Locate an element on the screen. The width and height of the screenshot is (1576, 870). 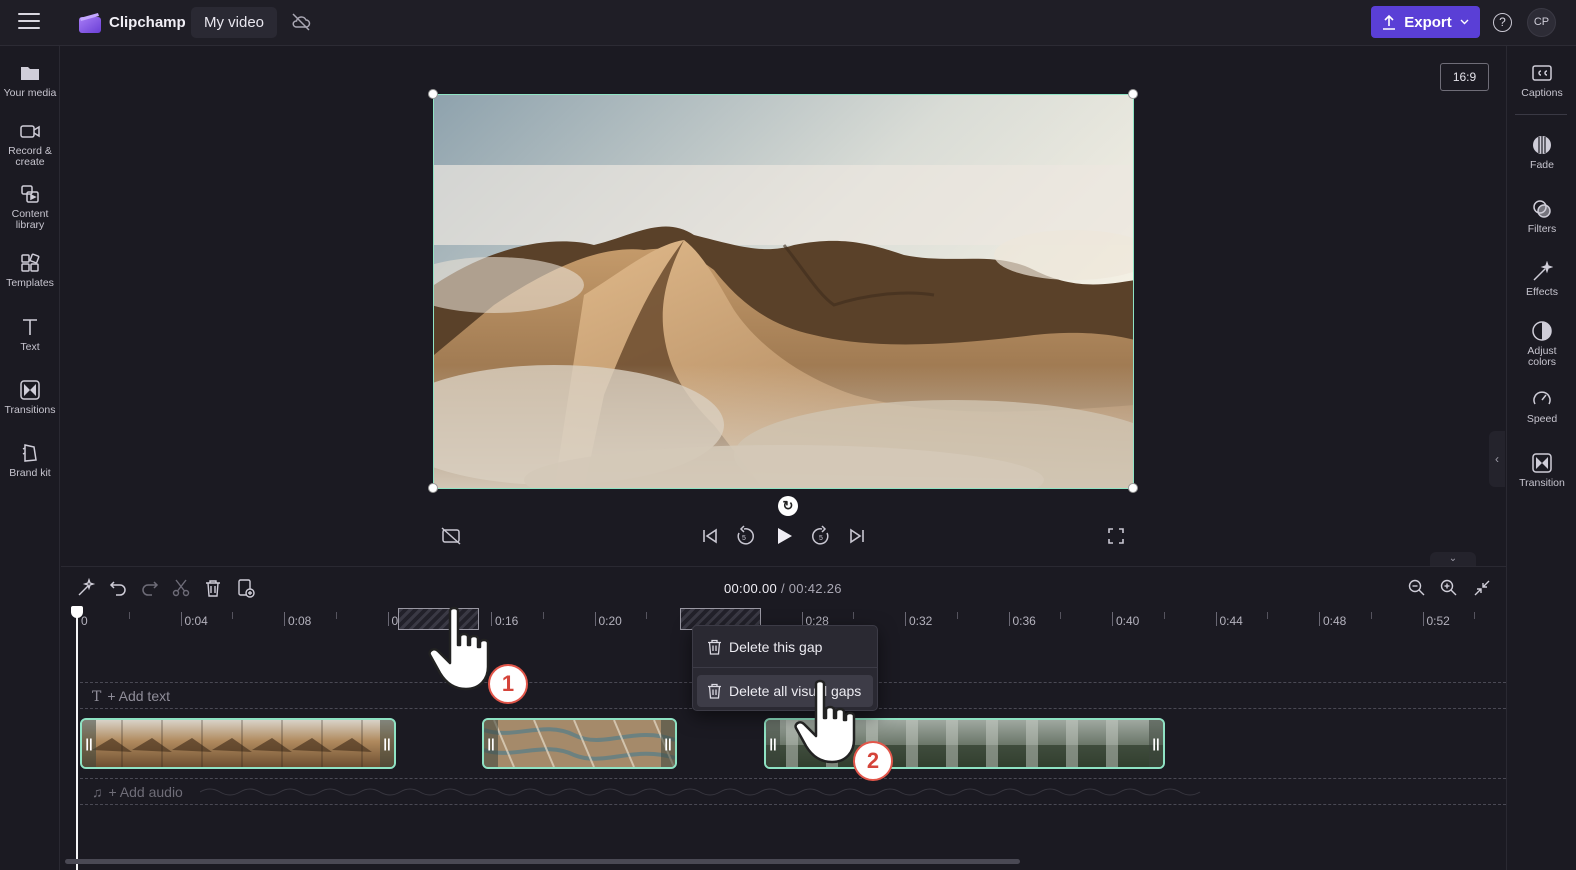
sidebar-item-brand-kit: Brand kit is located at coordinates (30, 460).